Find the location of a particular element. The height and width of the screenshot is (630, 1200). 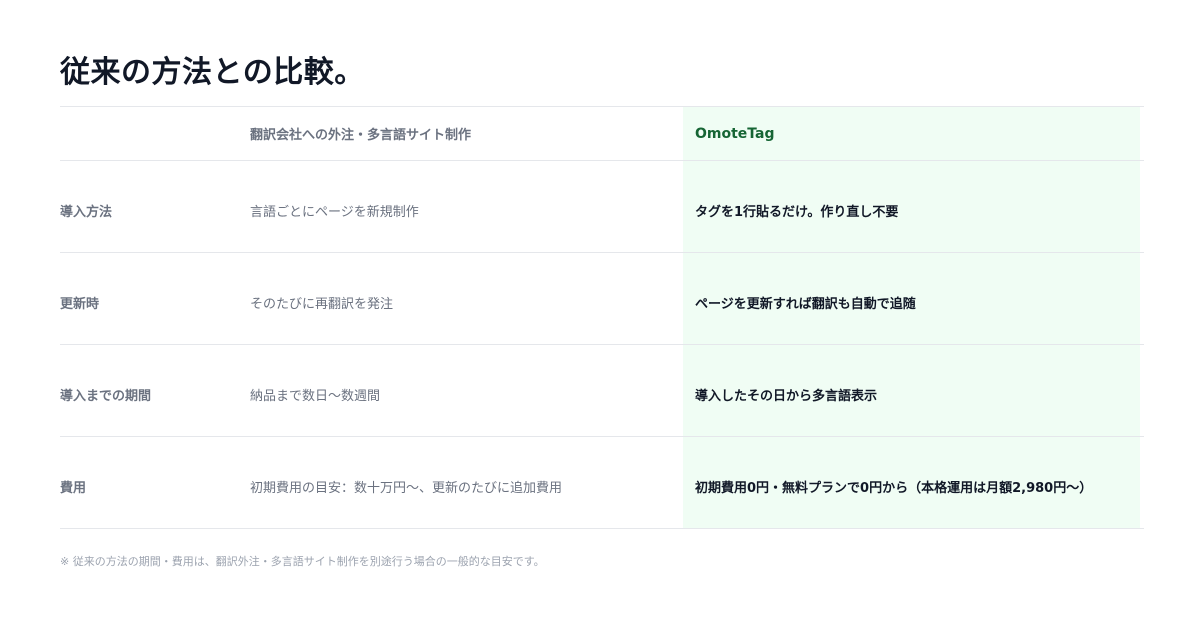

row-label: 費用 is located at coordinates (73, 488).